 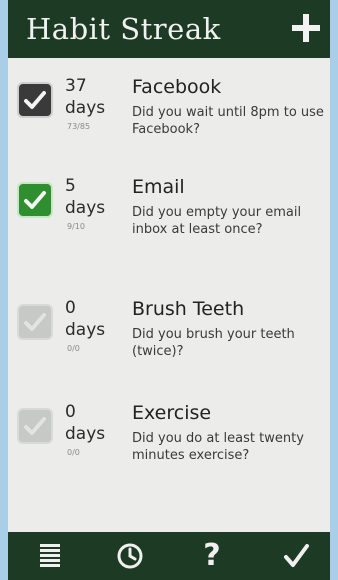 What do you see at coordinates (76, 226) in the screenshot?
I see `streak-ratio: 9/10` at bounding box center [76, 226].